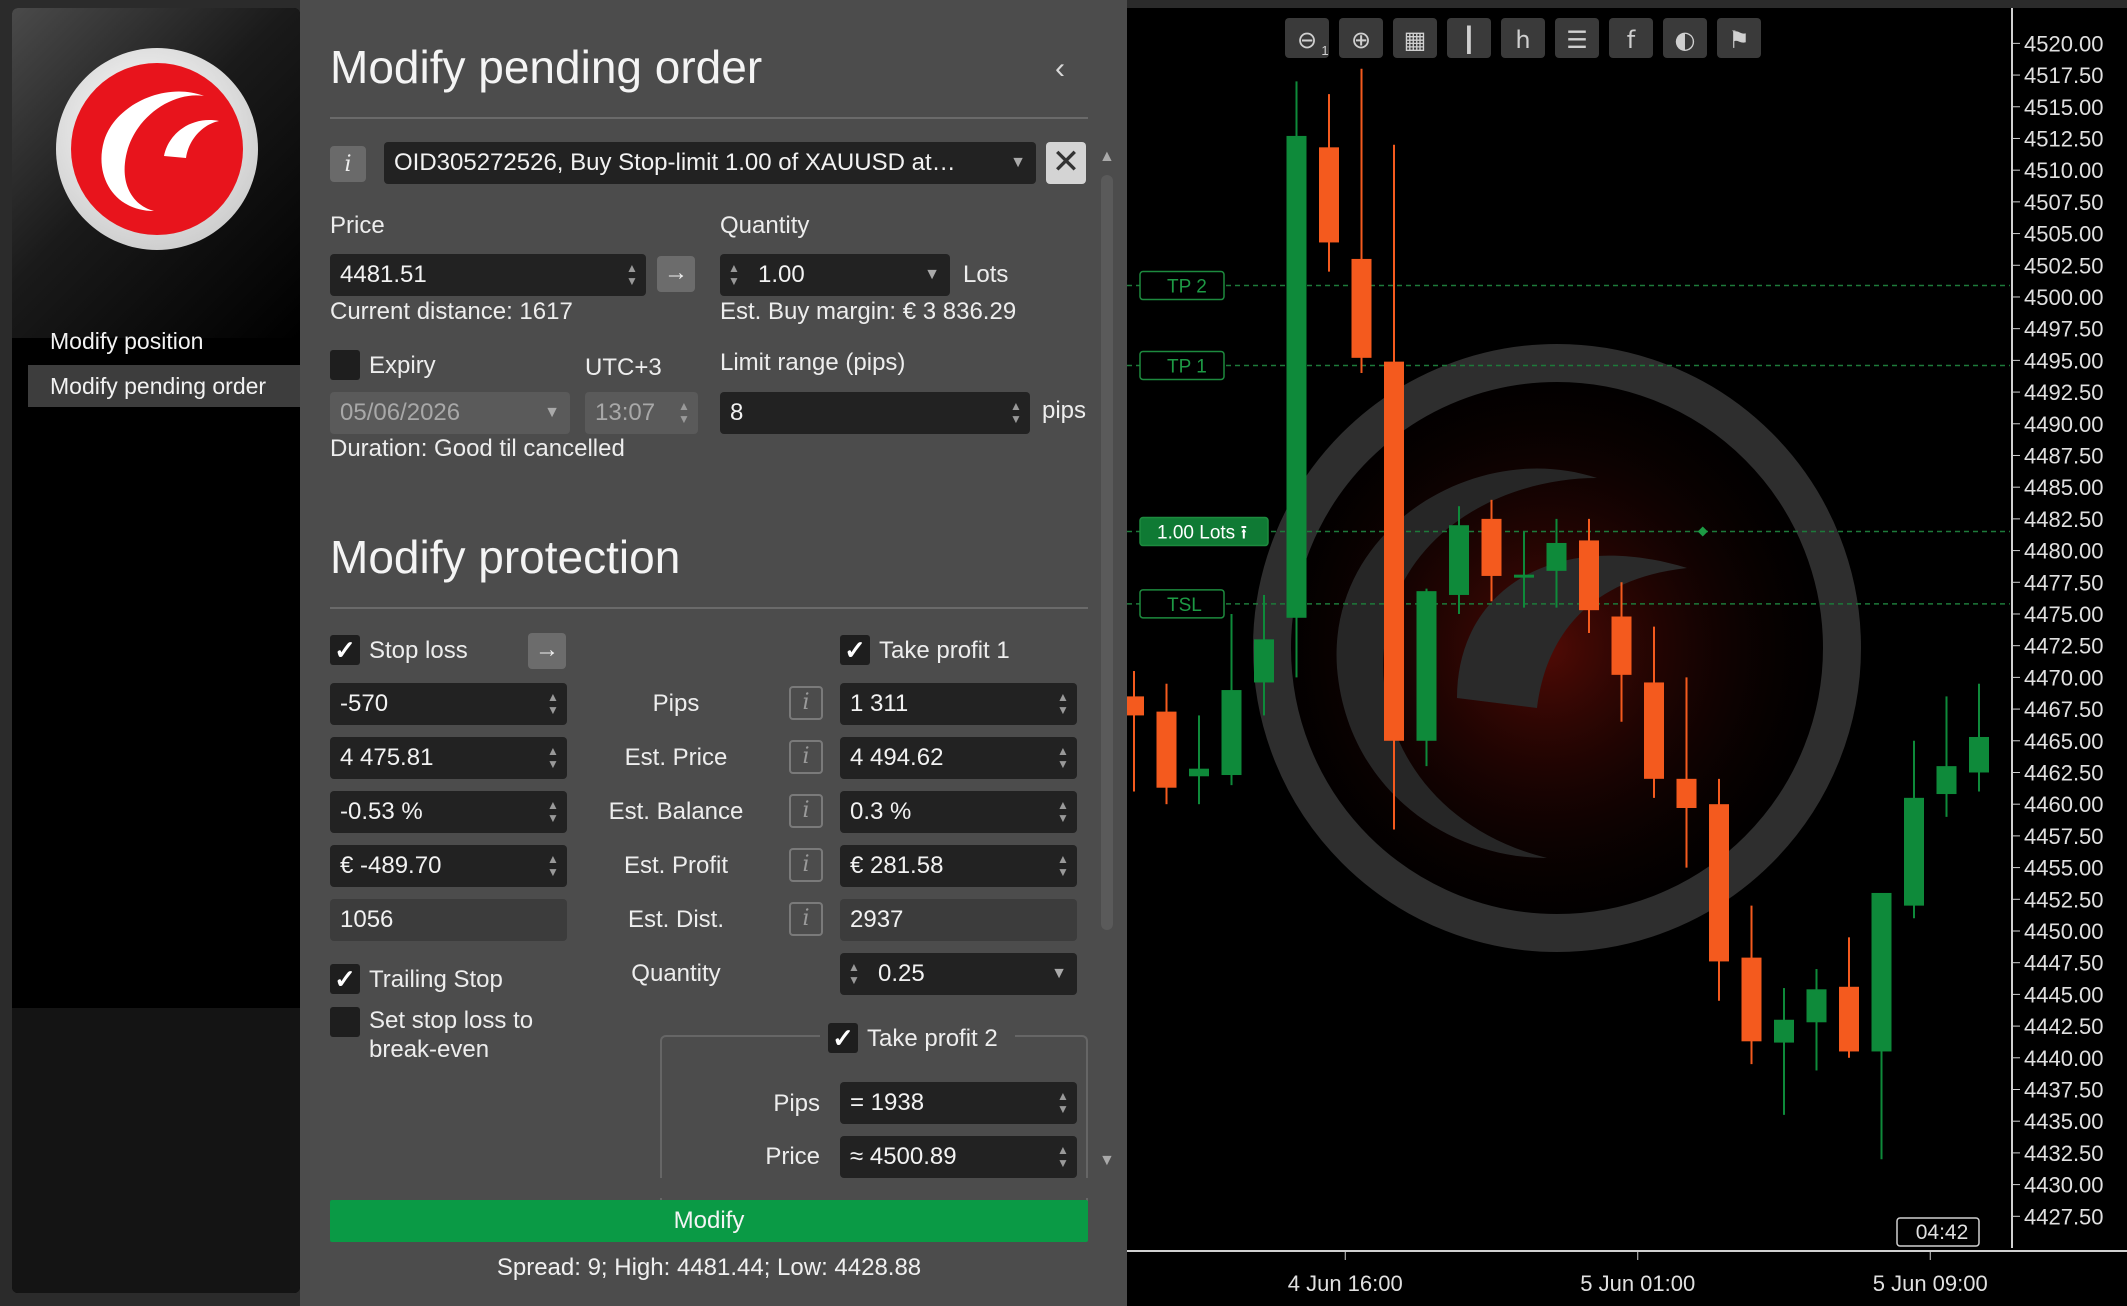 The image size is (2127, 1306). What do you see at coordinates (1107, 1161) in the screenshot?
I see `scroll-down-icon: ▼` at bounding box center [1107, 1161].